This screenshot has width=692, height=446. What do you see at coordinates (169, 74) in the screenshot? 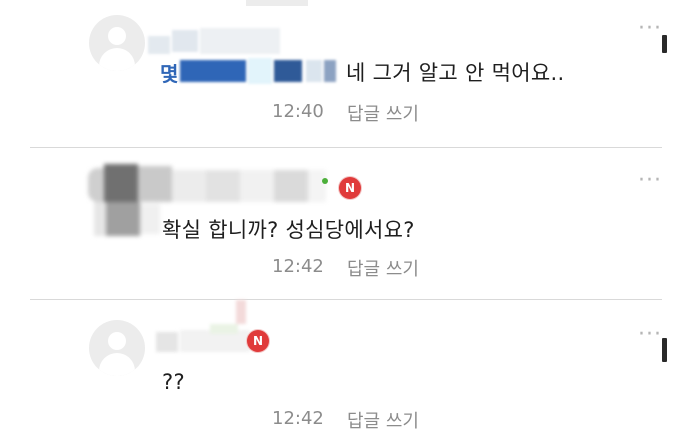
I see `username-visible-char: 몇` at bounding box center [169, 74].